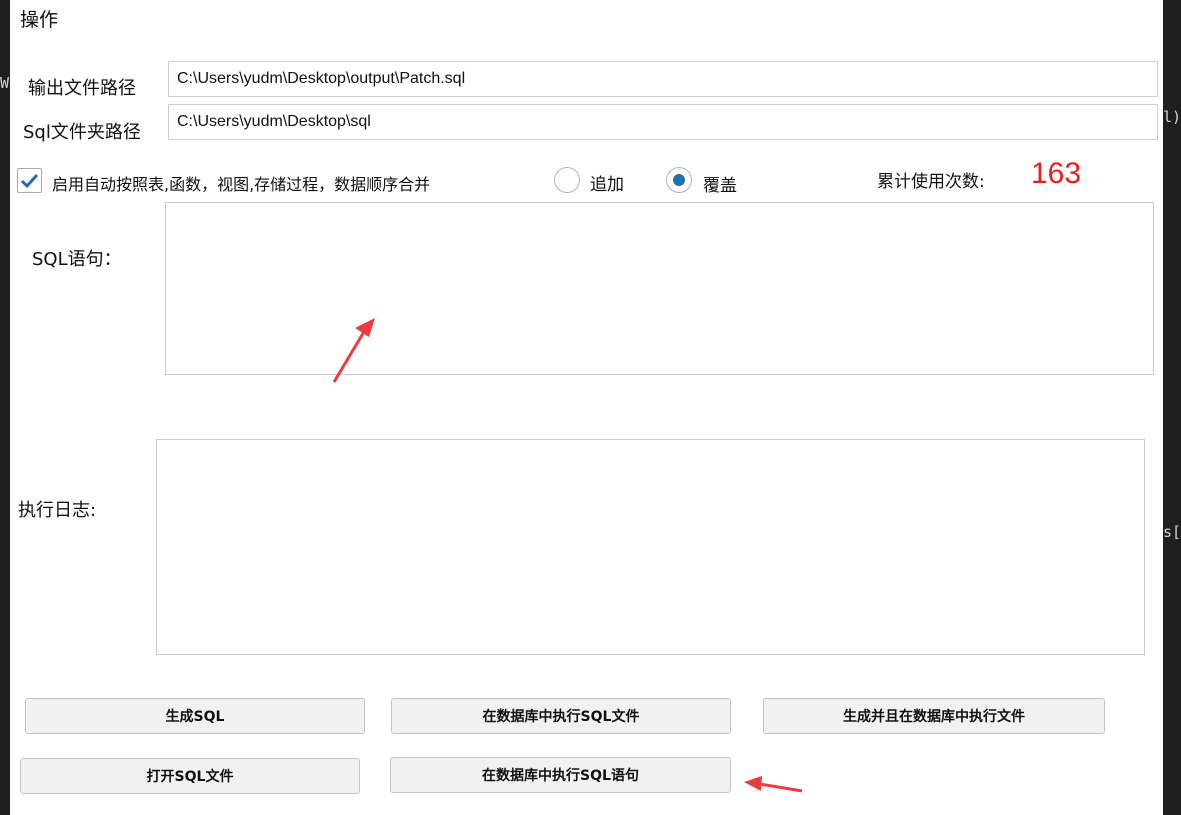 Image resolution: width=1181 pixels, height=815 pixels. What do you see at coordinates (5, 83) in the screenshot?
I see `background-fragment: W` at bounding box center [5, 83].